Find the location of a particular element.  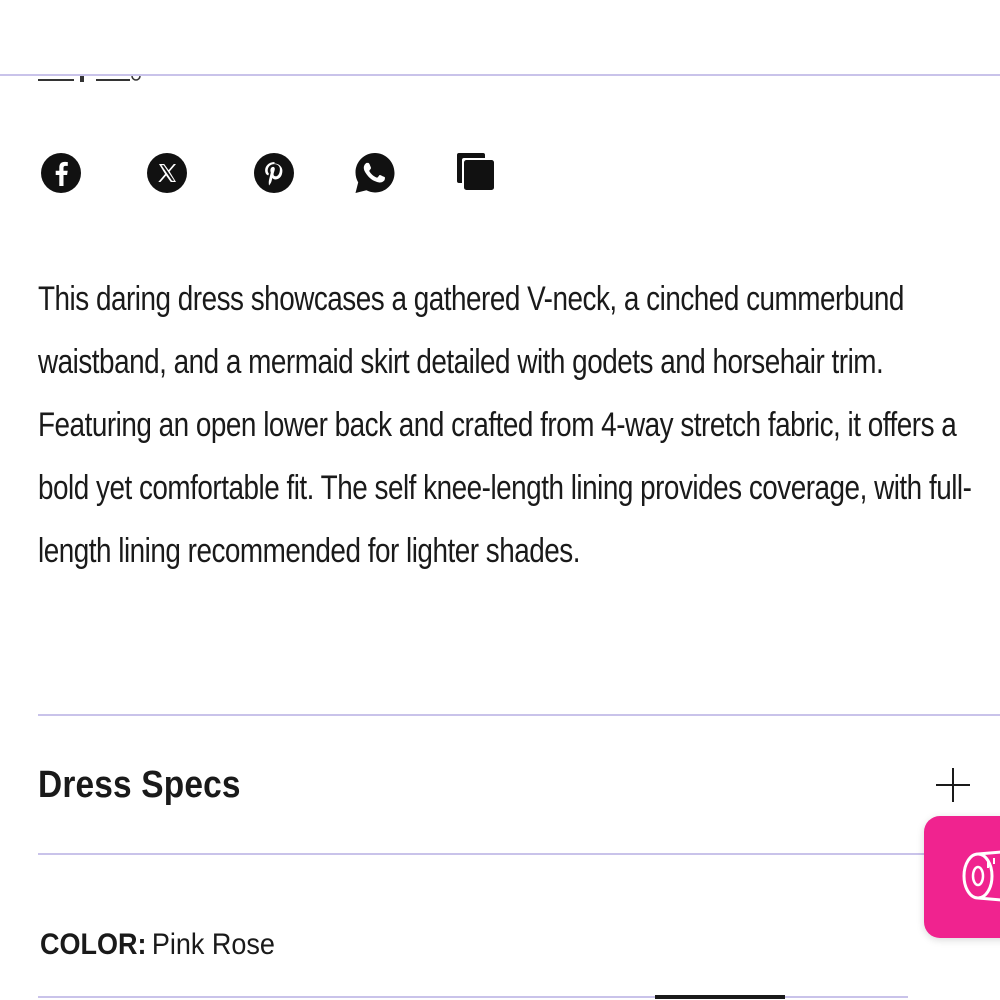

x-share-button is located at coordinates (167, 173).